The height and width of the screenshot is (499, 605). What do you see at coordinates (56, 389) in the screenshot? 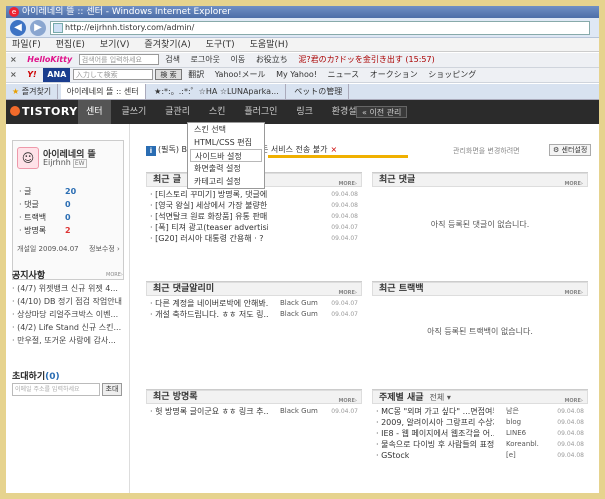
I see `invite-email-input: 이메일 주소를 입력하세요` at bounding box center [56, 389].